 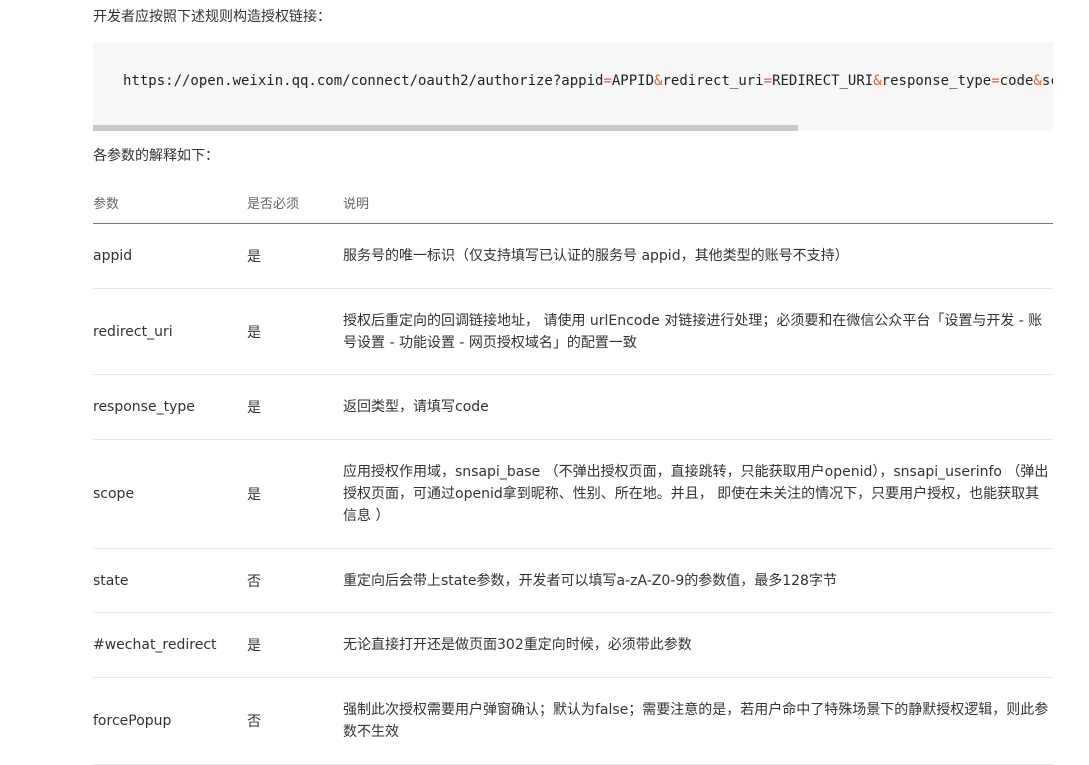 I want to click on param-cell-text: scope, so click(x=114, y=494).